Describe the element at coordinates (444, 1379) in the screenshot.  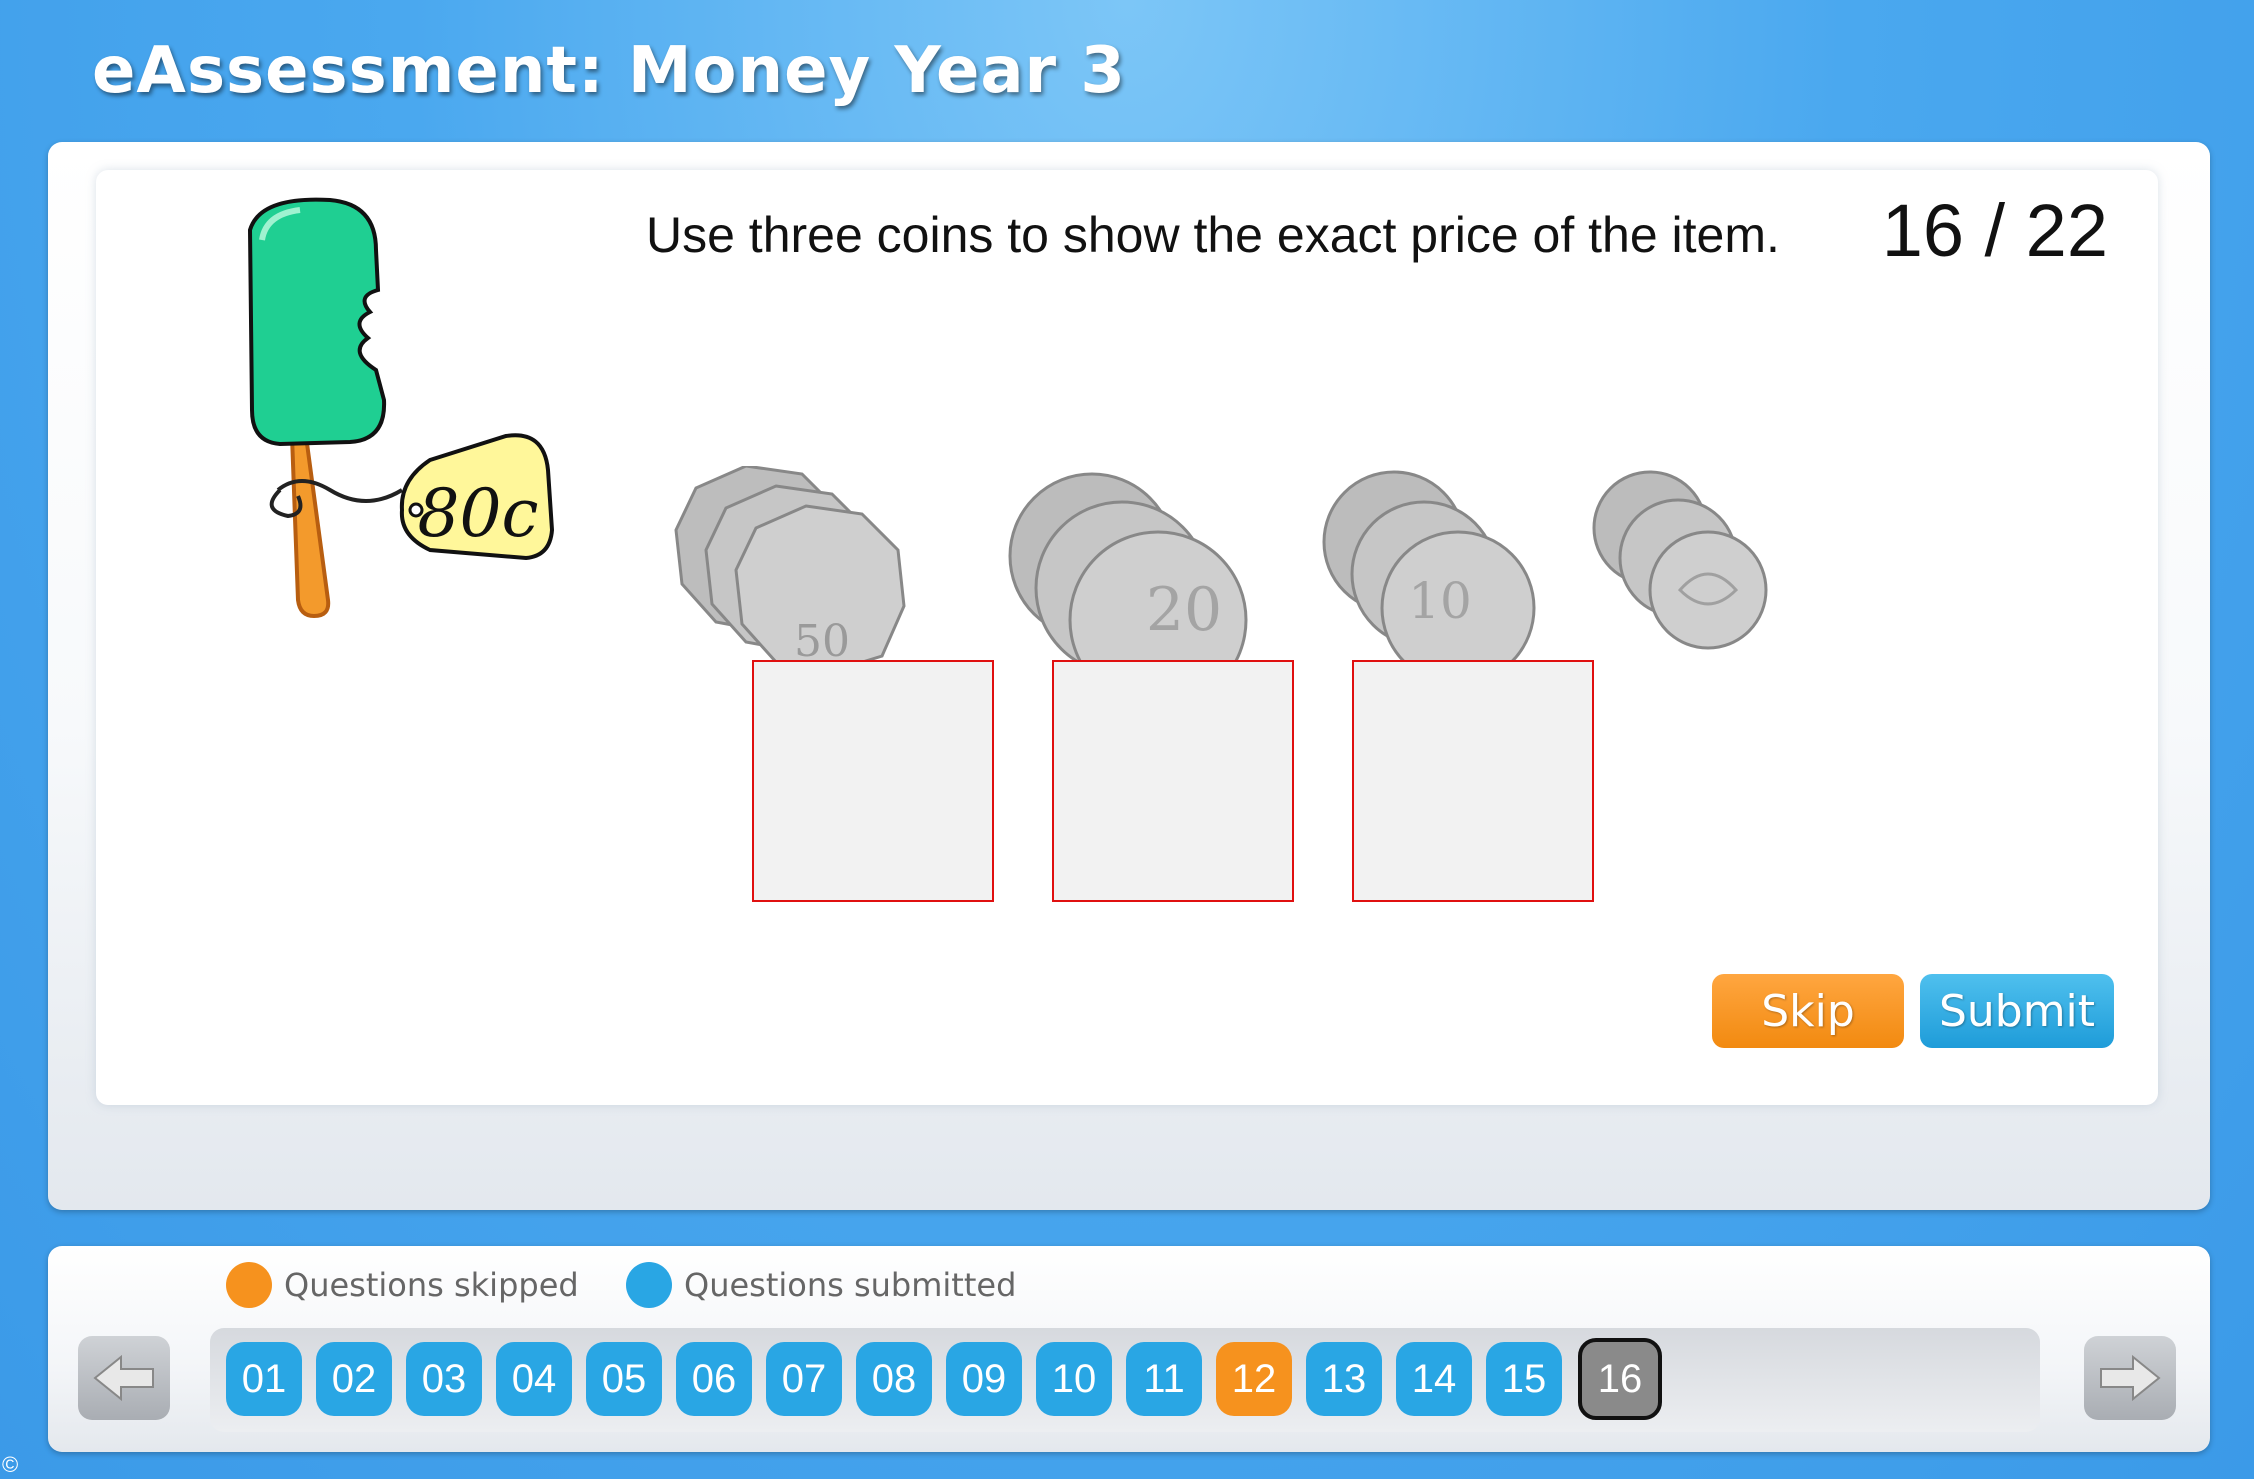
I see `question-button-03: 03` at that location.